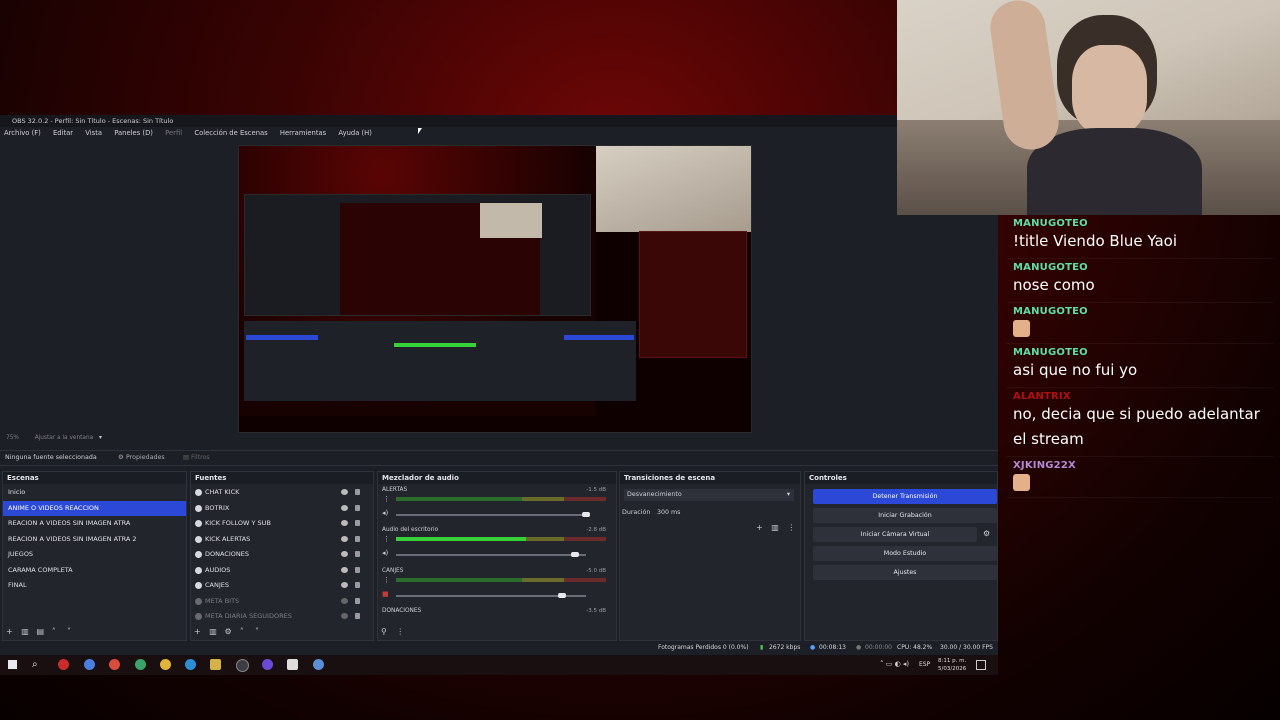 The image size is (1280, 720). I want to click on menu-perfil: Perfil, so click(173, 133).